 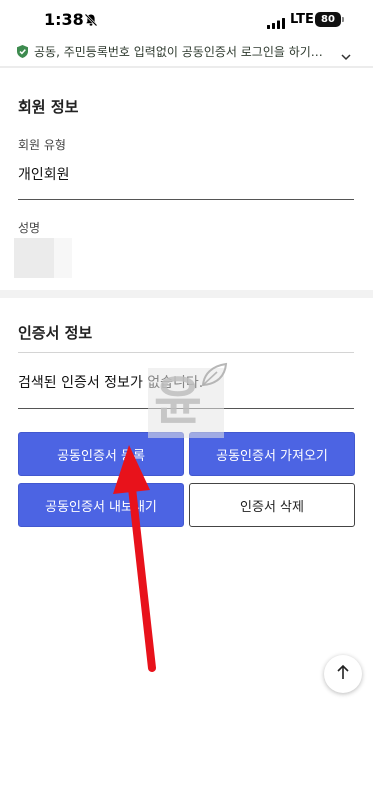 What do you see at coordinates (91, 21) in the screenshot?
I see `bell-off-icon` at bounding box center [91, 21].